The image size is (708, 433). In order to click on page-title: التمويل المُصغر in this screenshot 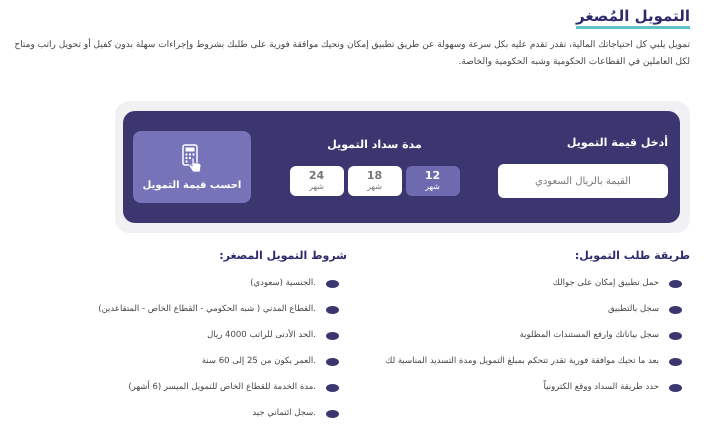, I will do `click(633, 17)`.